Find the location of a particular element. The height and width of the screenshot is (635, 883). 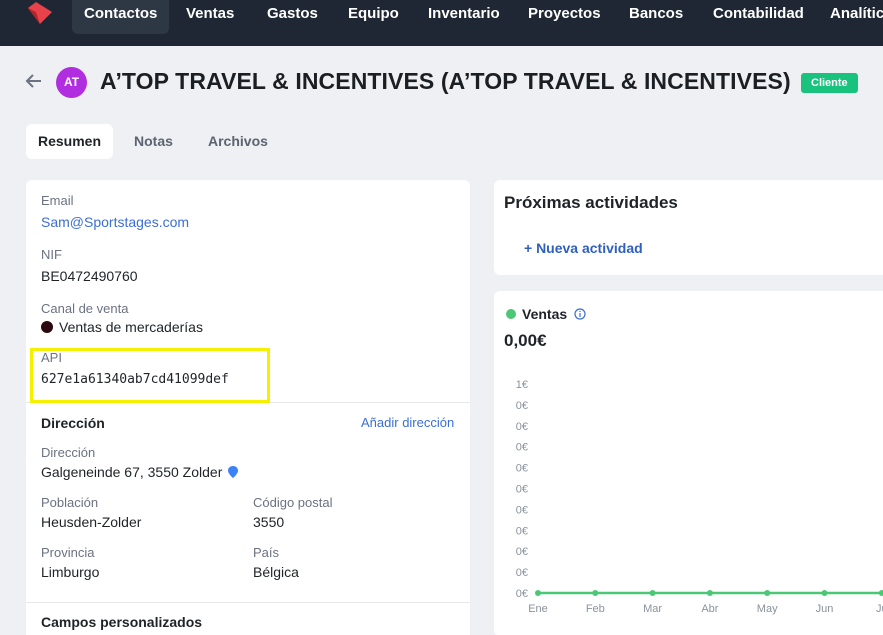

new-activity-button: + Nueva actividad is located at coordinates (583, 248).